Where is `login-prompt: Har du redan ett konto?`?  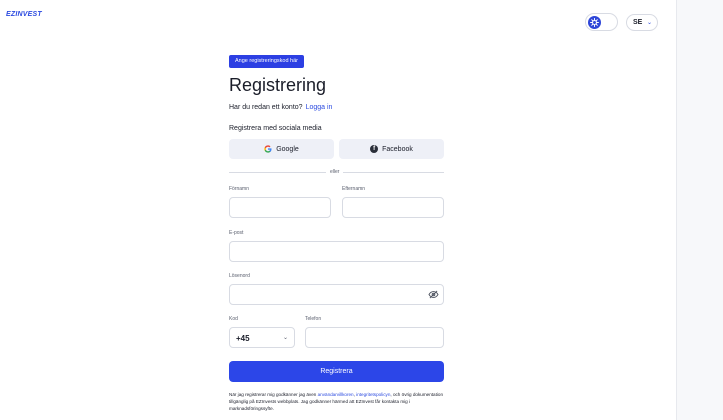 login-prompt: Har du redan ett konto? is located at coordinates (266, 107).